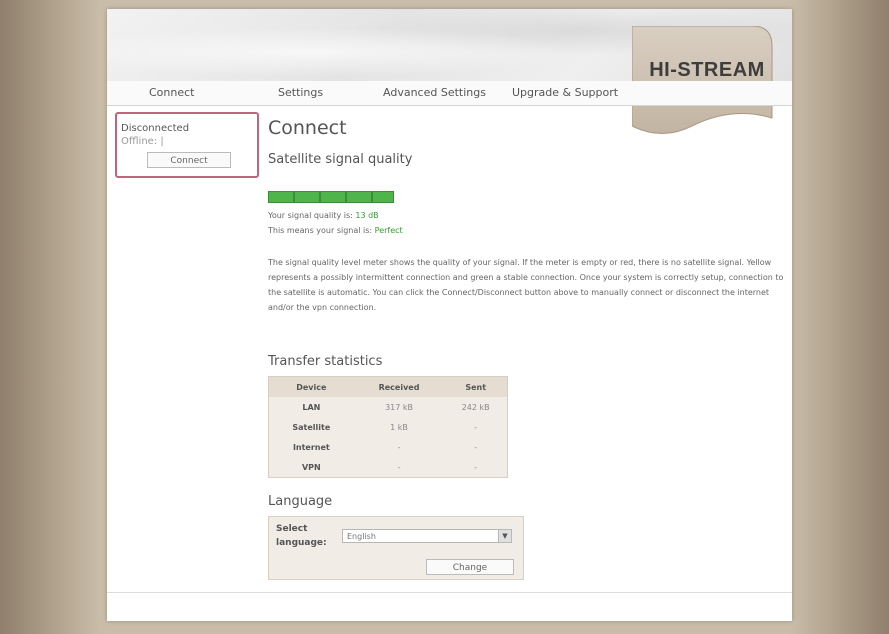 This screenshot has height=634, width=889. I want to click on transfer-heading: Transfer statistics, so click(325, 361).